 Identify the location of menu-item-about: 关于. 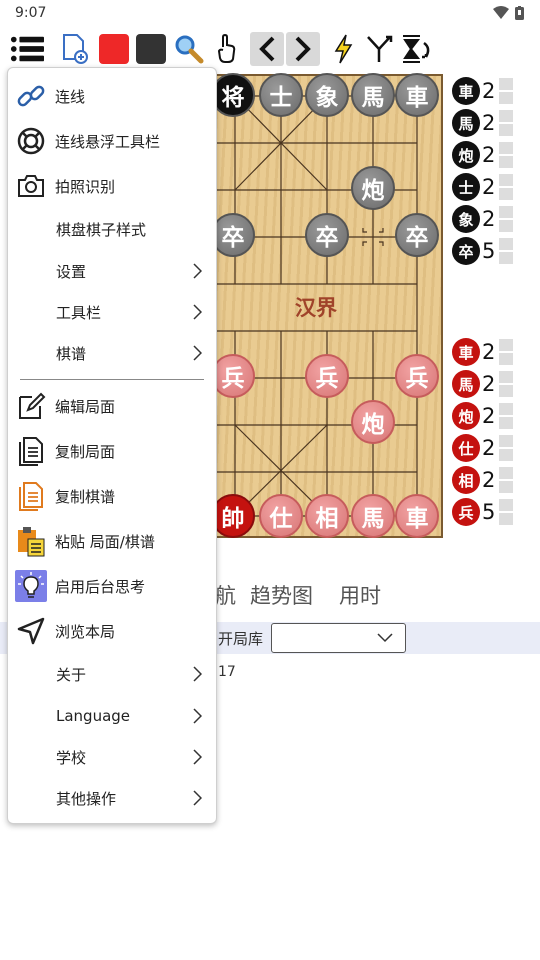
(112, 674).